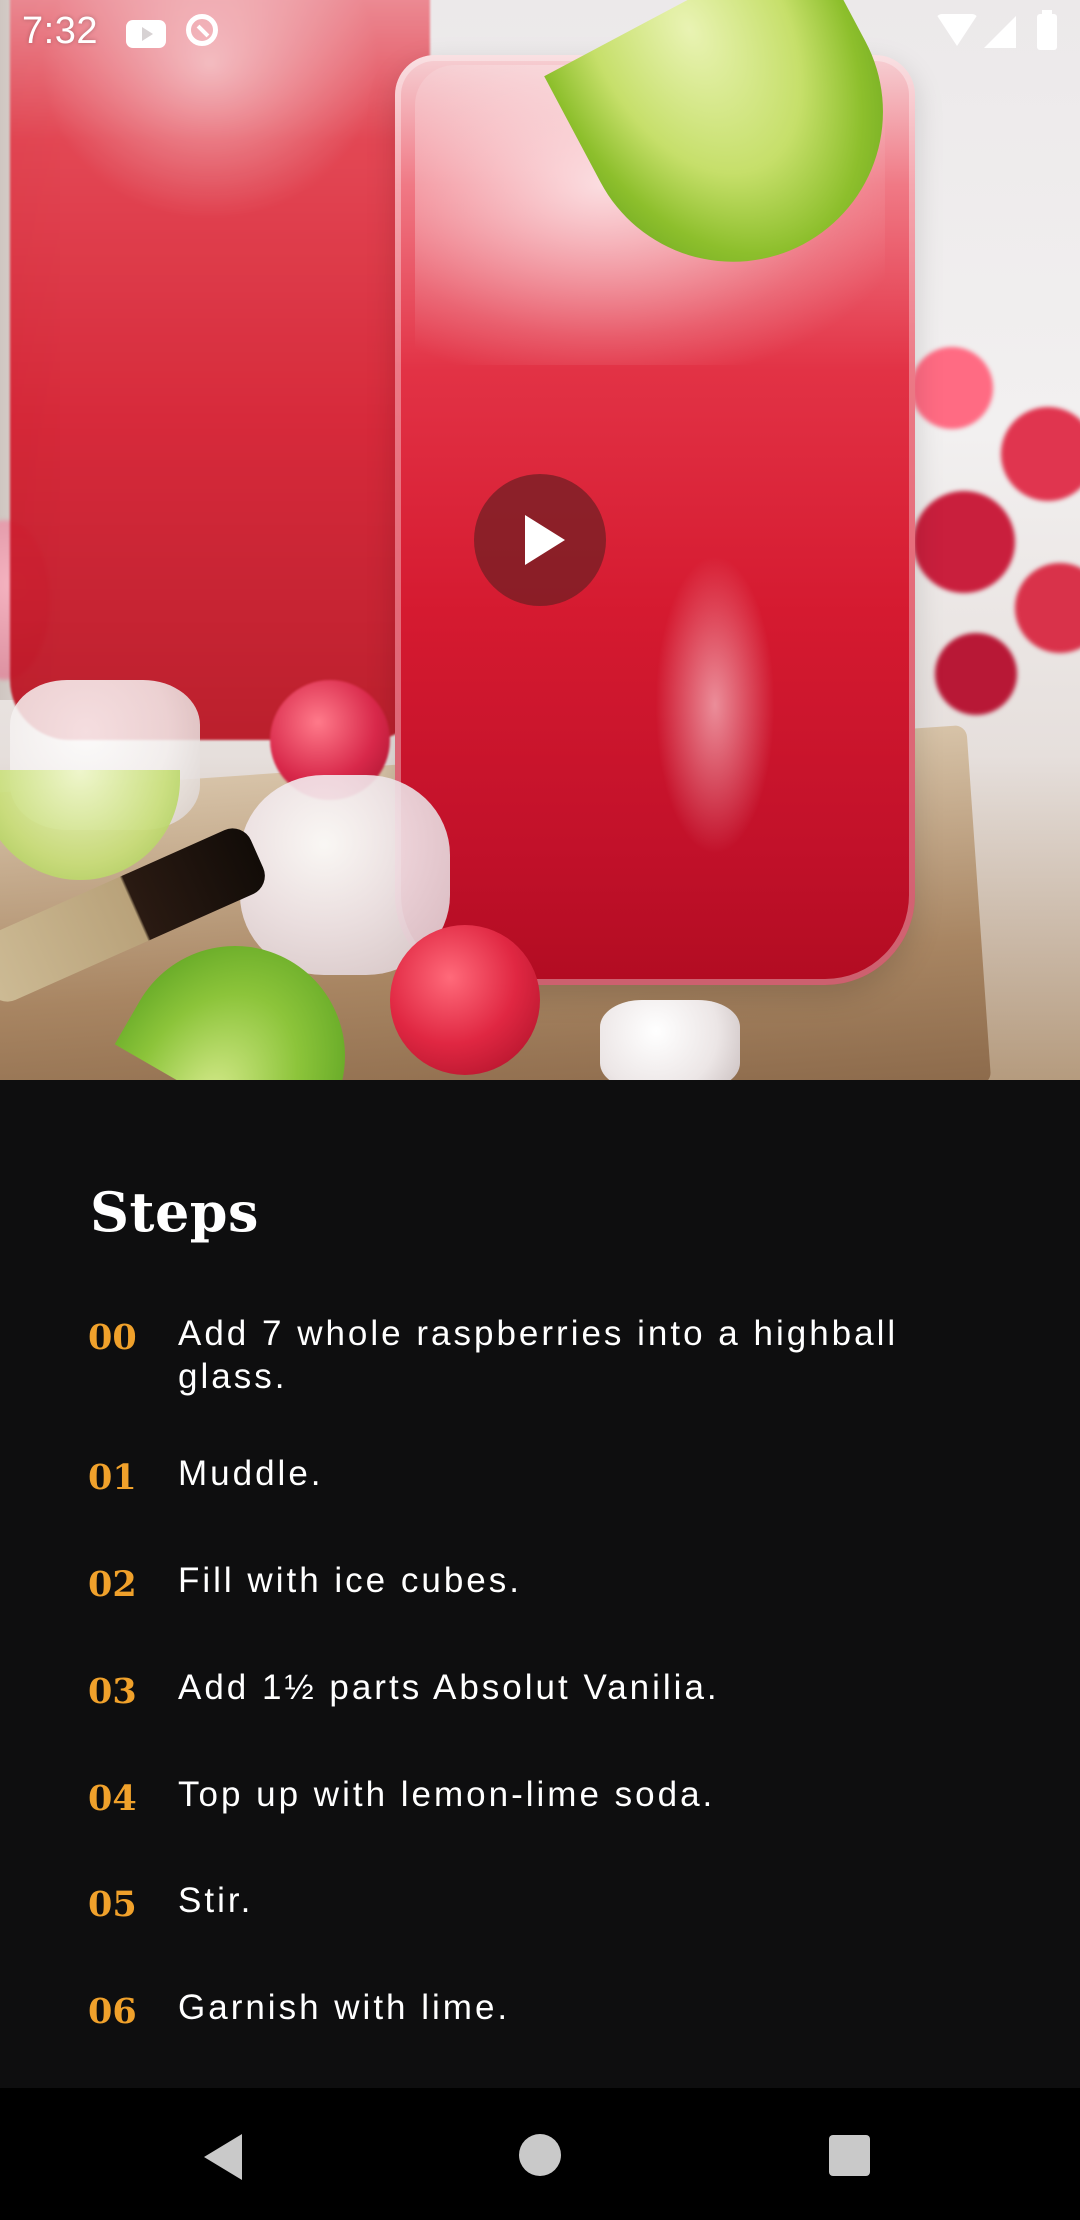 Image resolution: width=1080 pixels, height=2220 pixels. Describe the element at coordinates (146, 34) in the screenshot. I see `youtube-icon` at that location.